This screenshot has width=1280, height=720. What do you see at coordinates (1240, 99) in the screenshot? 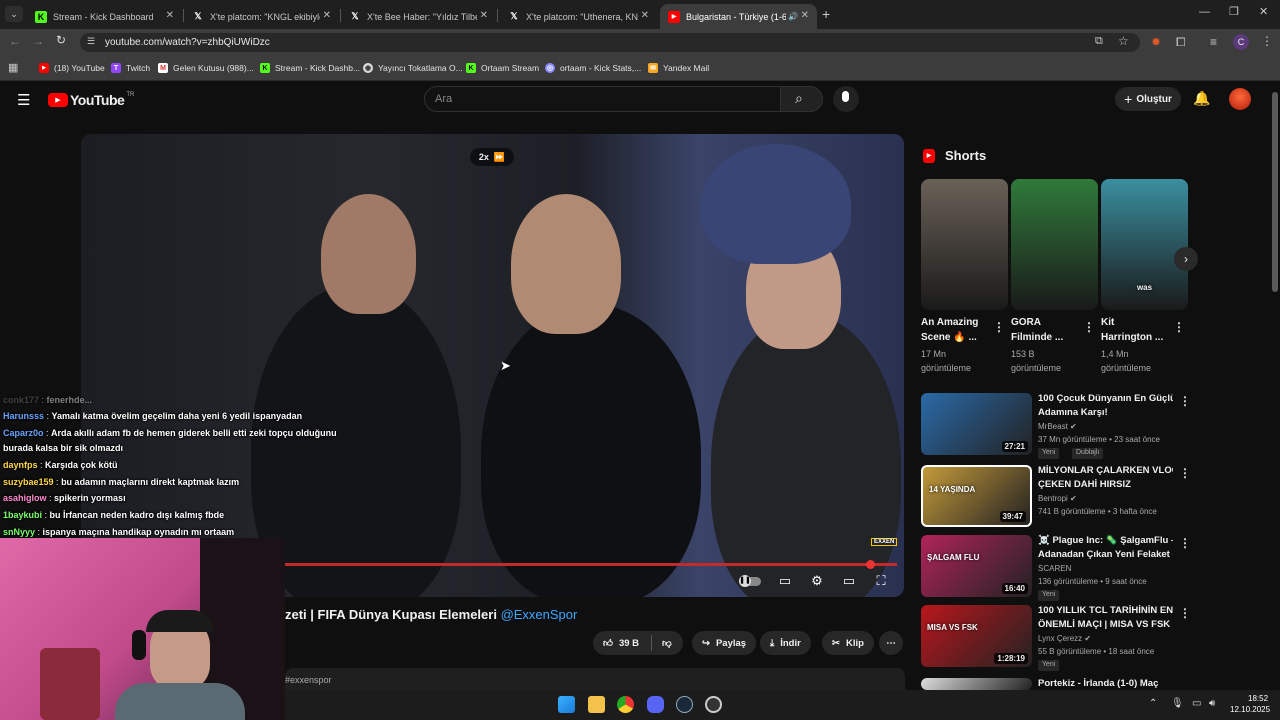
I see `account-avatar` at bounding box center [1240, 99].